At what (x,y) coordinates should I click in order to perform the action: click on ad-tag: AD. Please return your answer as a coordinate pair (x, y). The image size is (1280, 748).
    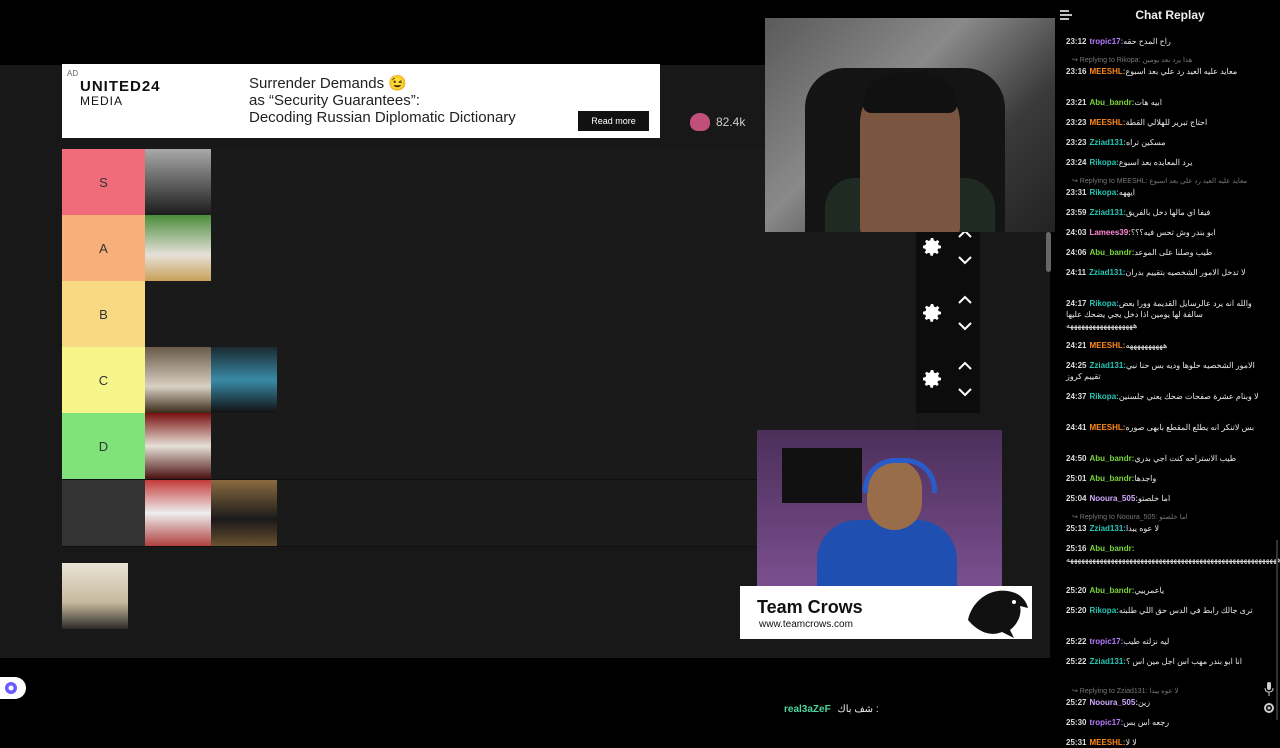
    Looking at the image, I should click on (73, 73).